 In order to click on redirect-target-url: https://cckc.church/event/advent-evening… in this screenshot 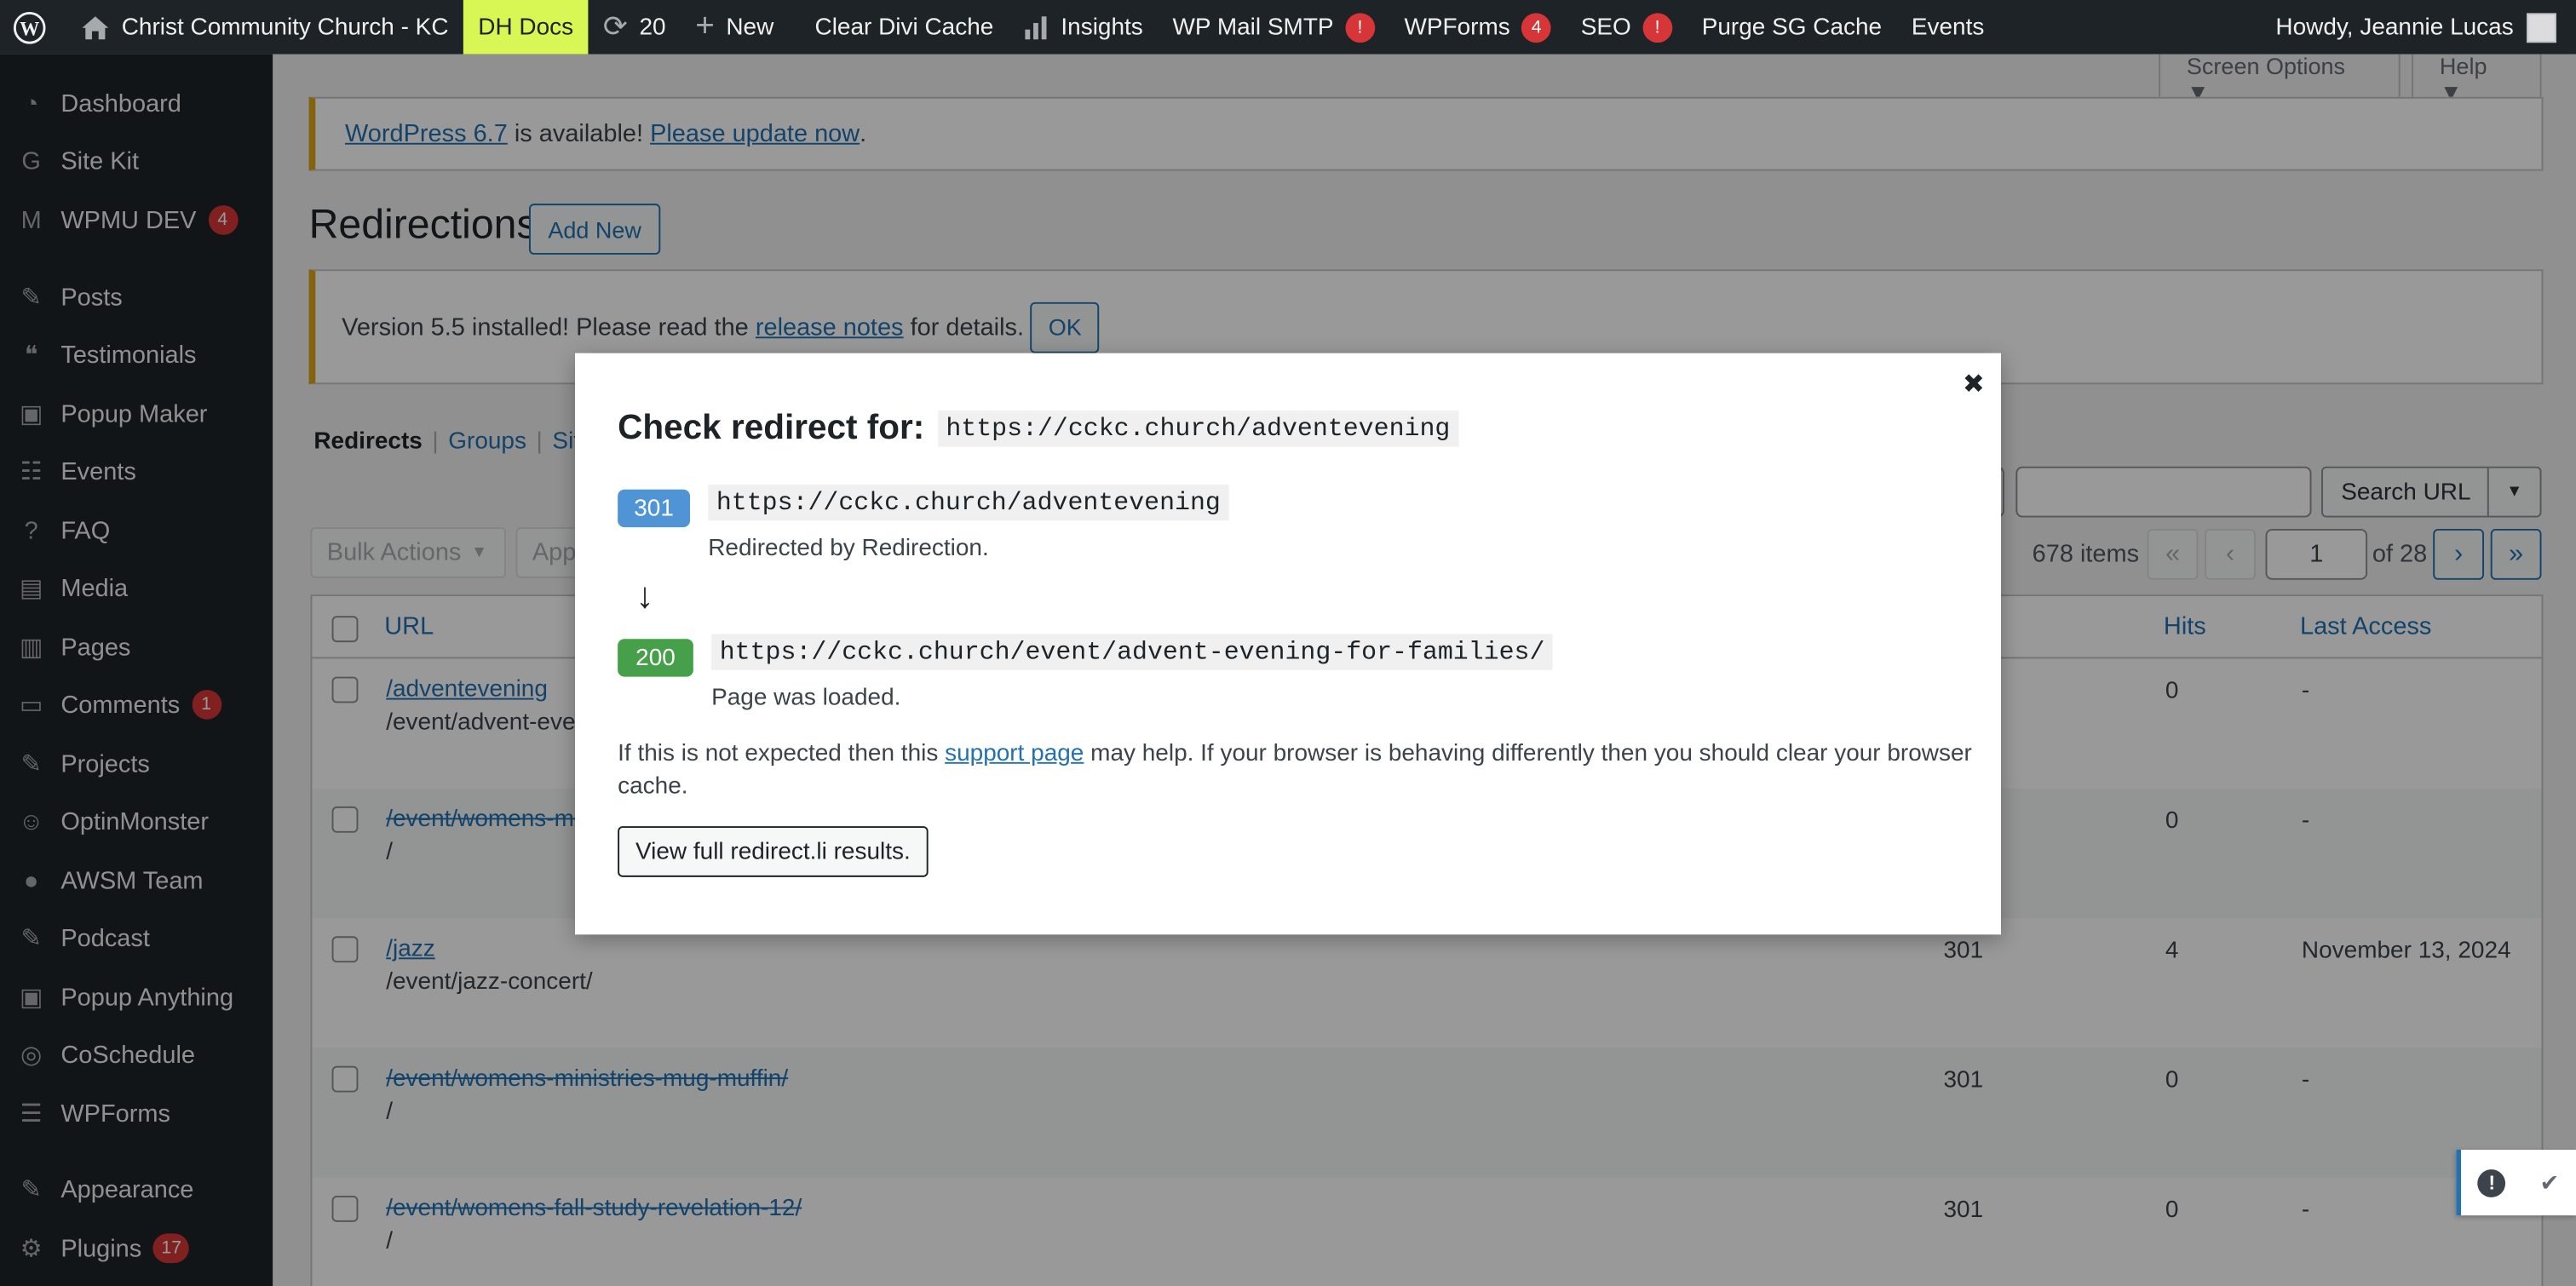, I will do `click(1132, 652)`.